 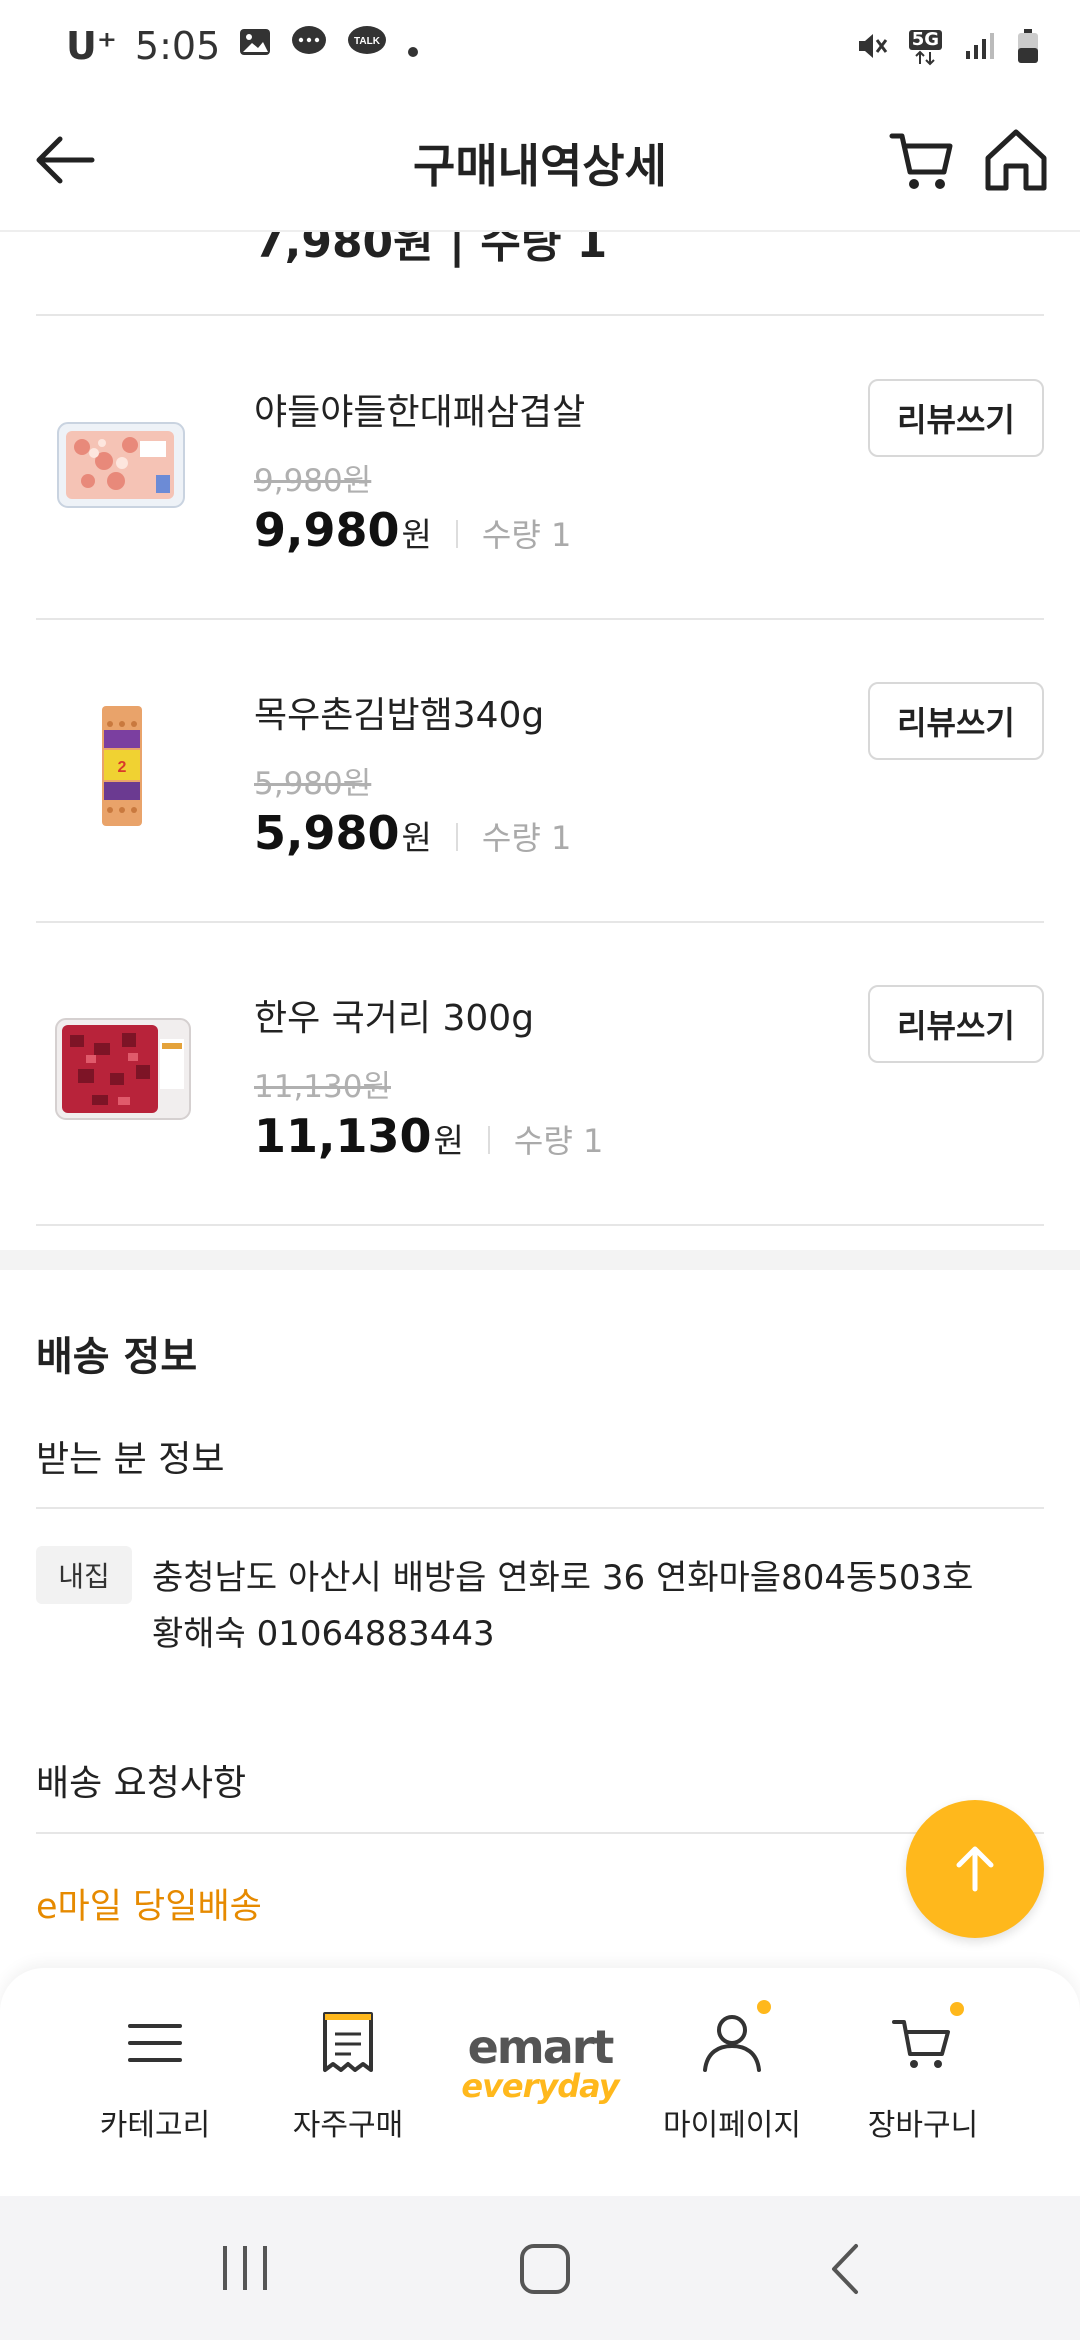 I want to click on notification-dot-icon, so click(x=413, y=46).